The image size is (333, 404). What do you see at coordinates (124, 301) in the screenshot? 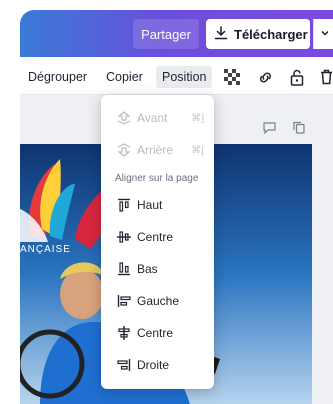
I see `align-left-icon` at bounding box center [124, 301].